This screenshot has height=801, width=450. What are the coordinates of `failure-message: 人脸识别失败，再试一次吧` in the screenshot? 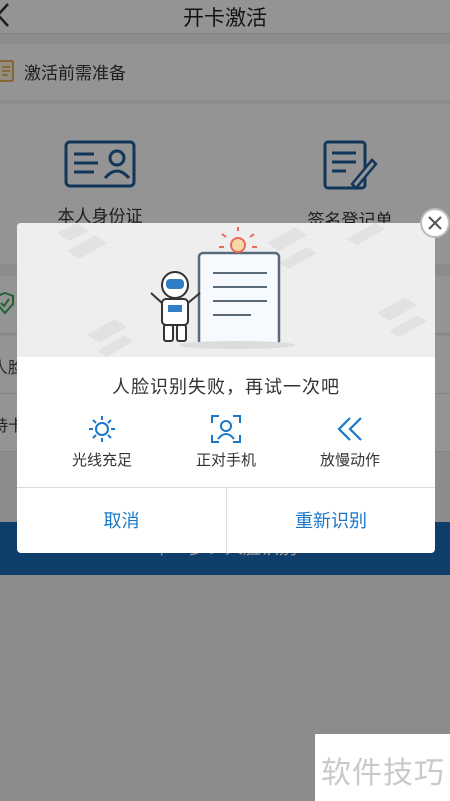 It's located at (226, 387).